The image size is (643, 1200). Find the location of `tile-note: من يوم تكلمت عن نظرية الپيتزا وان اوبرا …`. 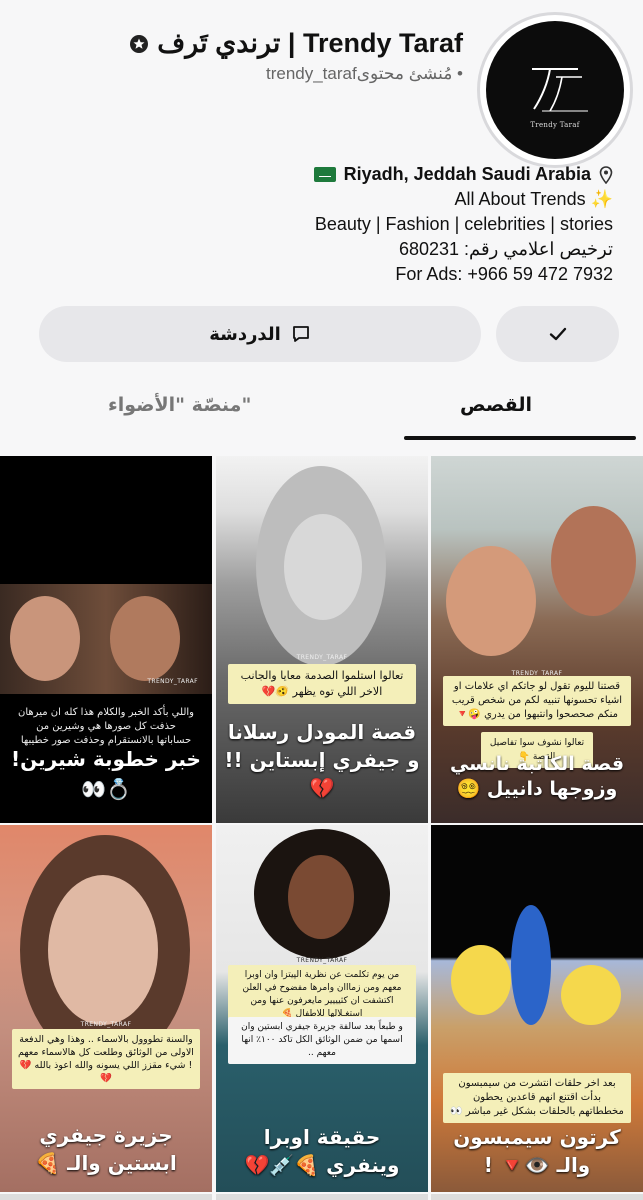

tile-note: من يوم تكلمت عن نظرية الپيتزا وان اوبرا … is located at coordinates (322, 995).